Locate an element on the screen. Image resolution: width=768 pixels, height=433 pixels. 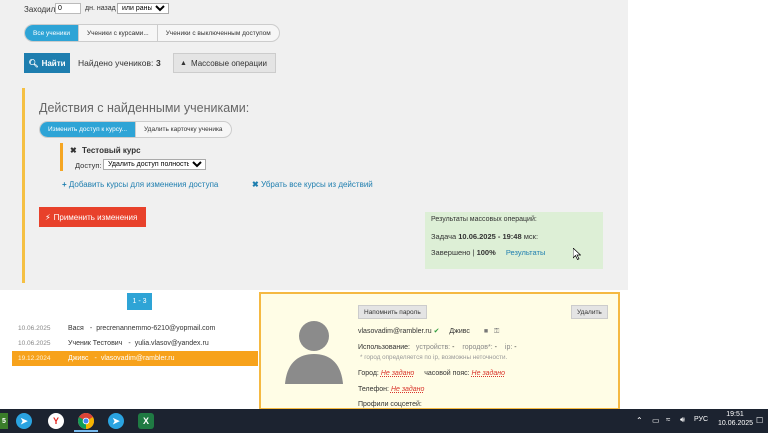
chrome-icon is located at coordinates (86, 421).